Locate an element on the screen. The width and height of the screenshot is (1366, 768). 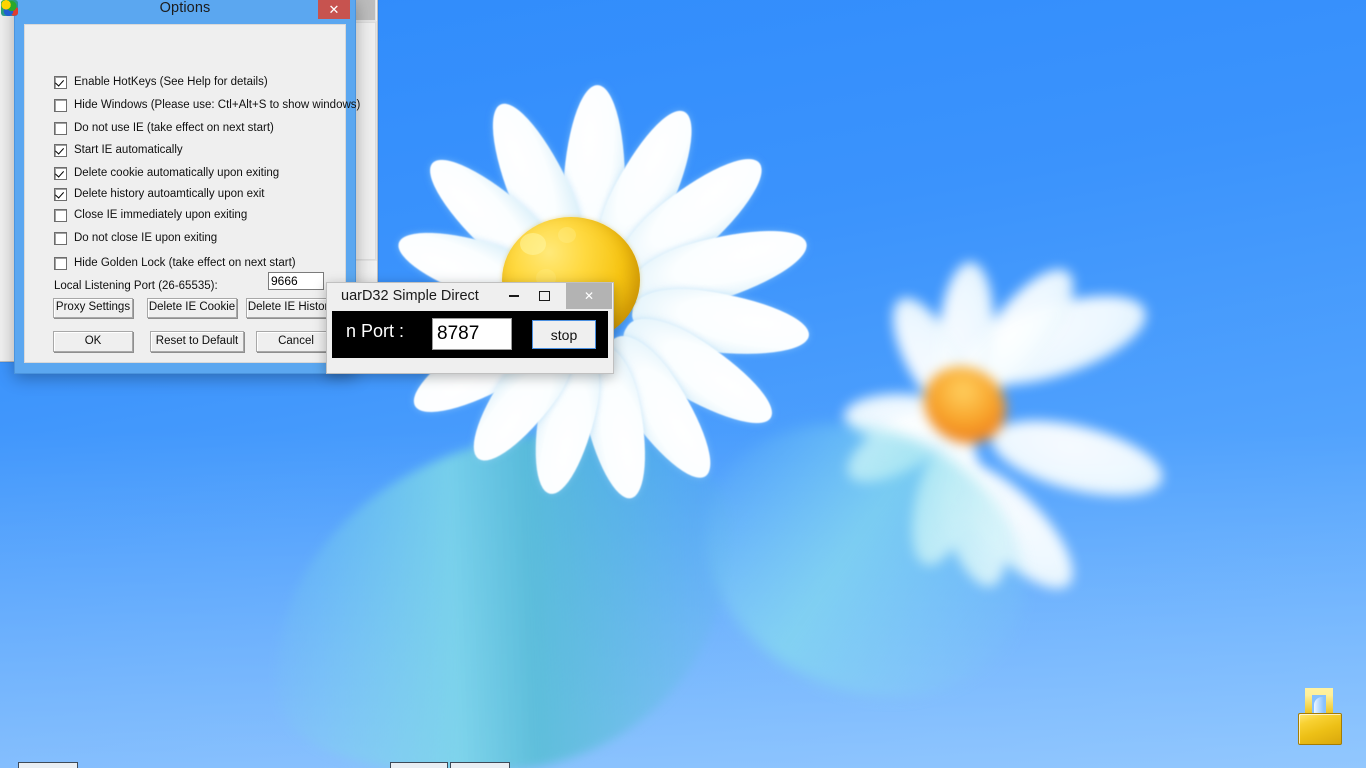
guard32-port-input is located at coordinates (472, 334).